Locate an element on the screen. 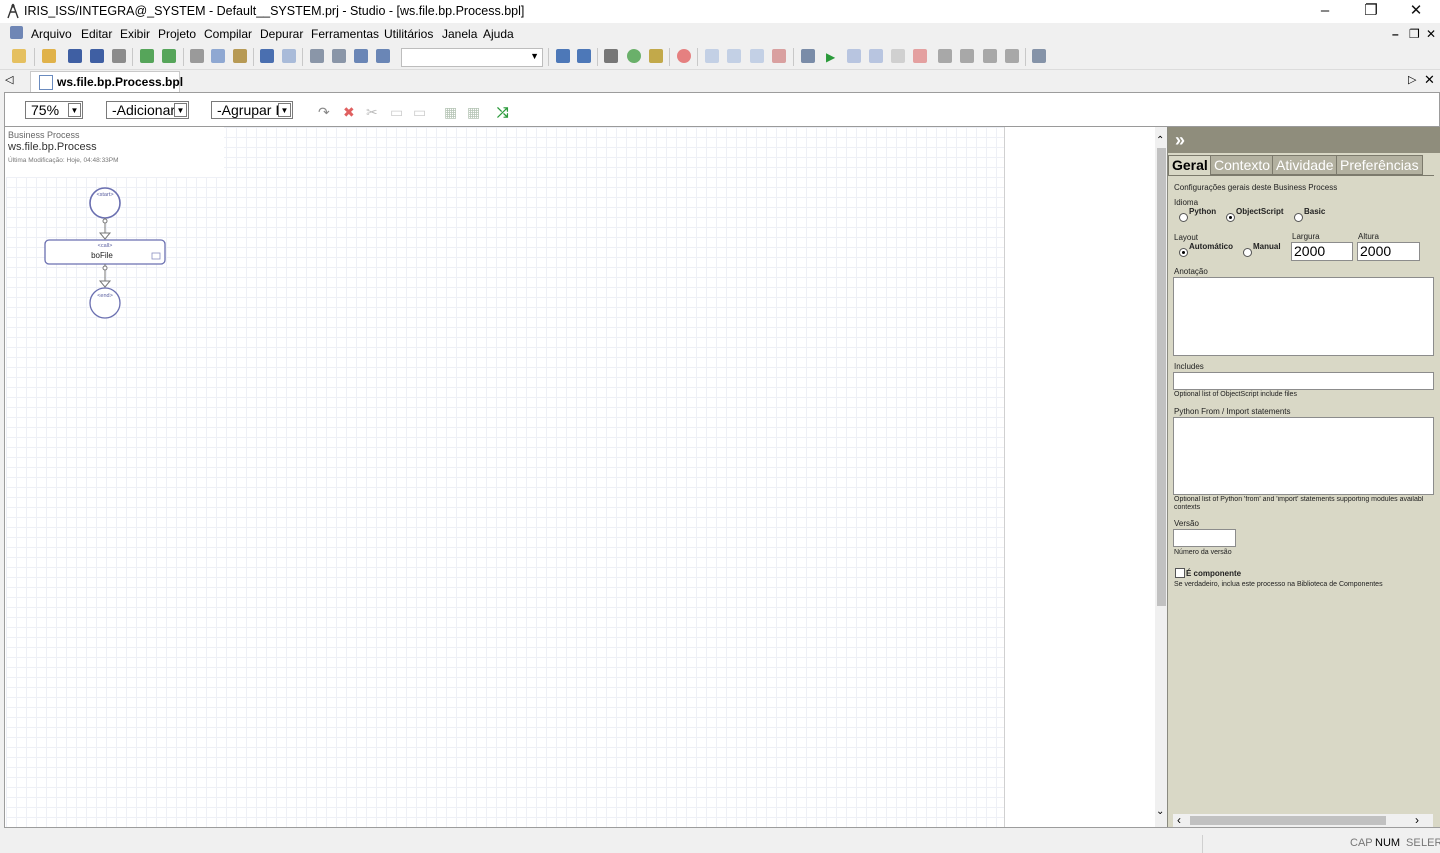 Image resolution: width=1440 pixels, height=853 pixels. scroll-down-icon: ⌄ is located at coordinates (1160, 811).